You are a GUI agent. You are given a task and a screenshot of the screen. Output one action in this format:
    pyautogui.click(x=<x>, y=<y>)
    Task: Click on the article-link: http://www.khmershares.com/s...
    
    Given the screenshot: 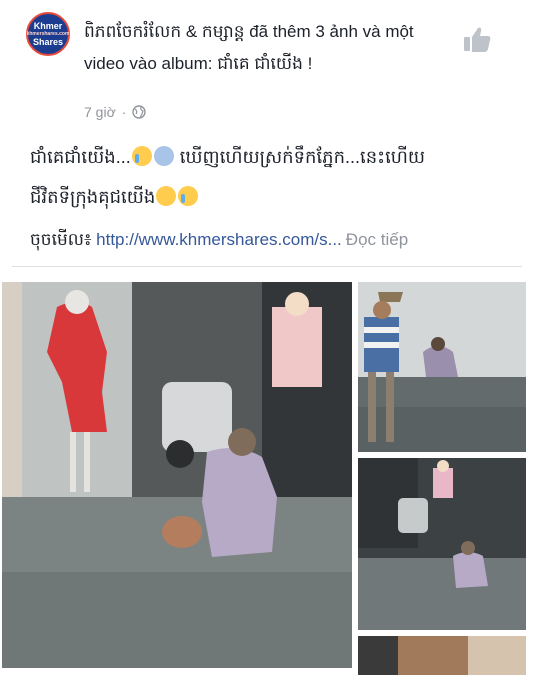 What is the action you would take?
    pyautogui.click(x=219, y=239)
    